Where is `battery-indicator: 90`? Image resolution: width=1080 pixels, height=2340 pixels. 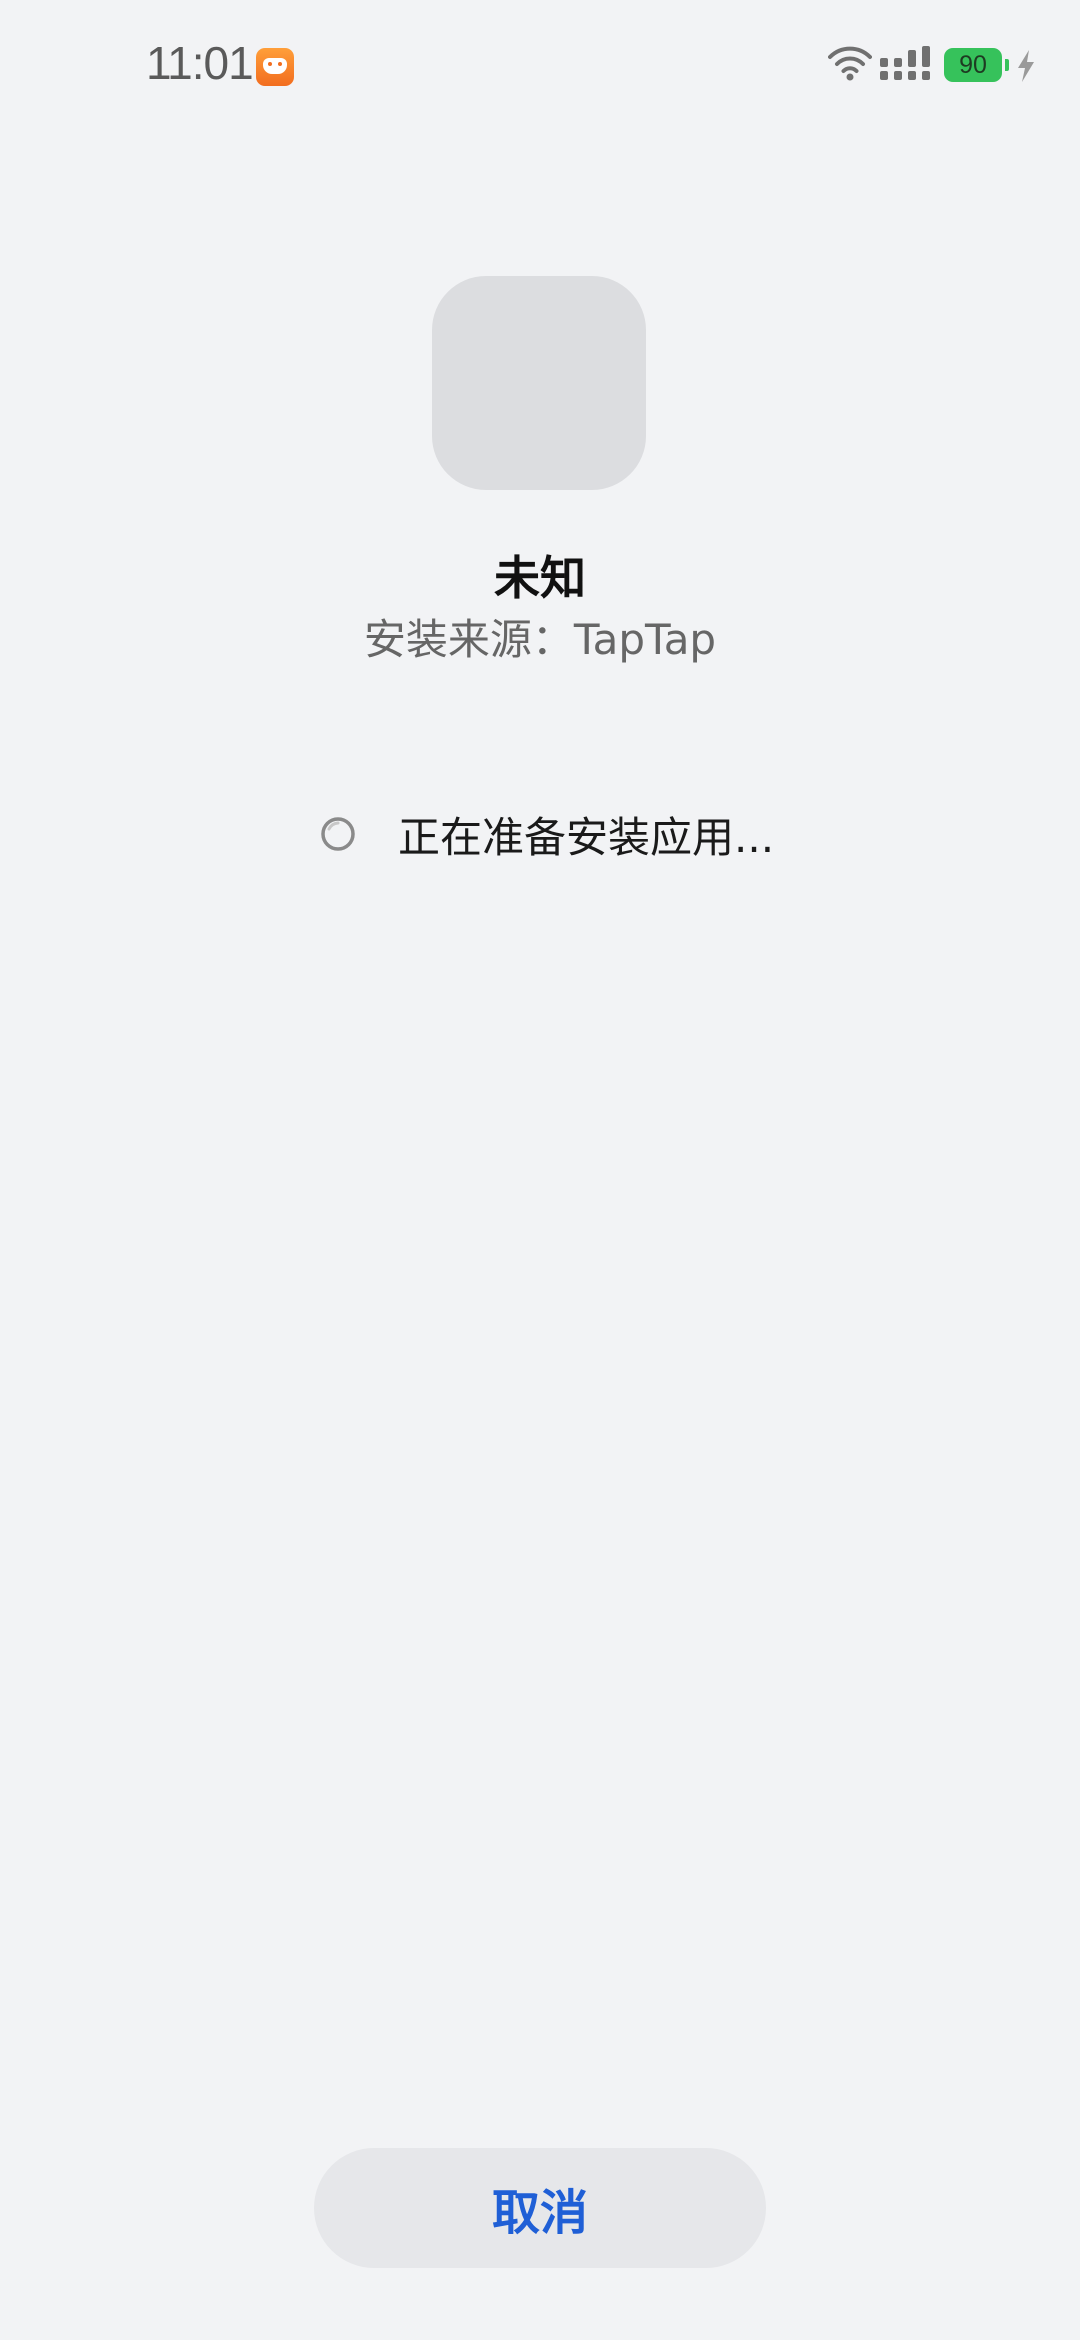
battery-indicator: 90 is located at coordinates (973, 65).